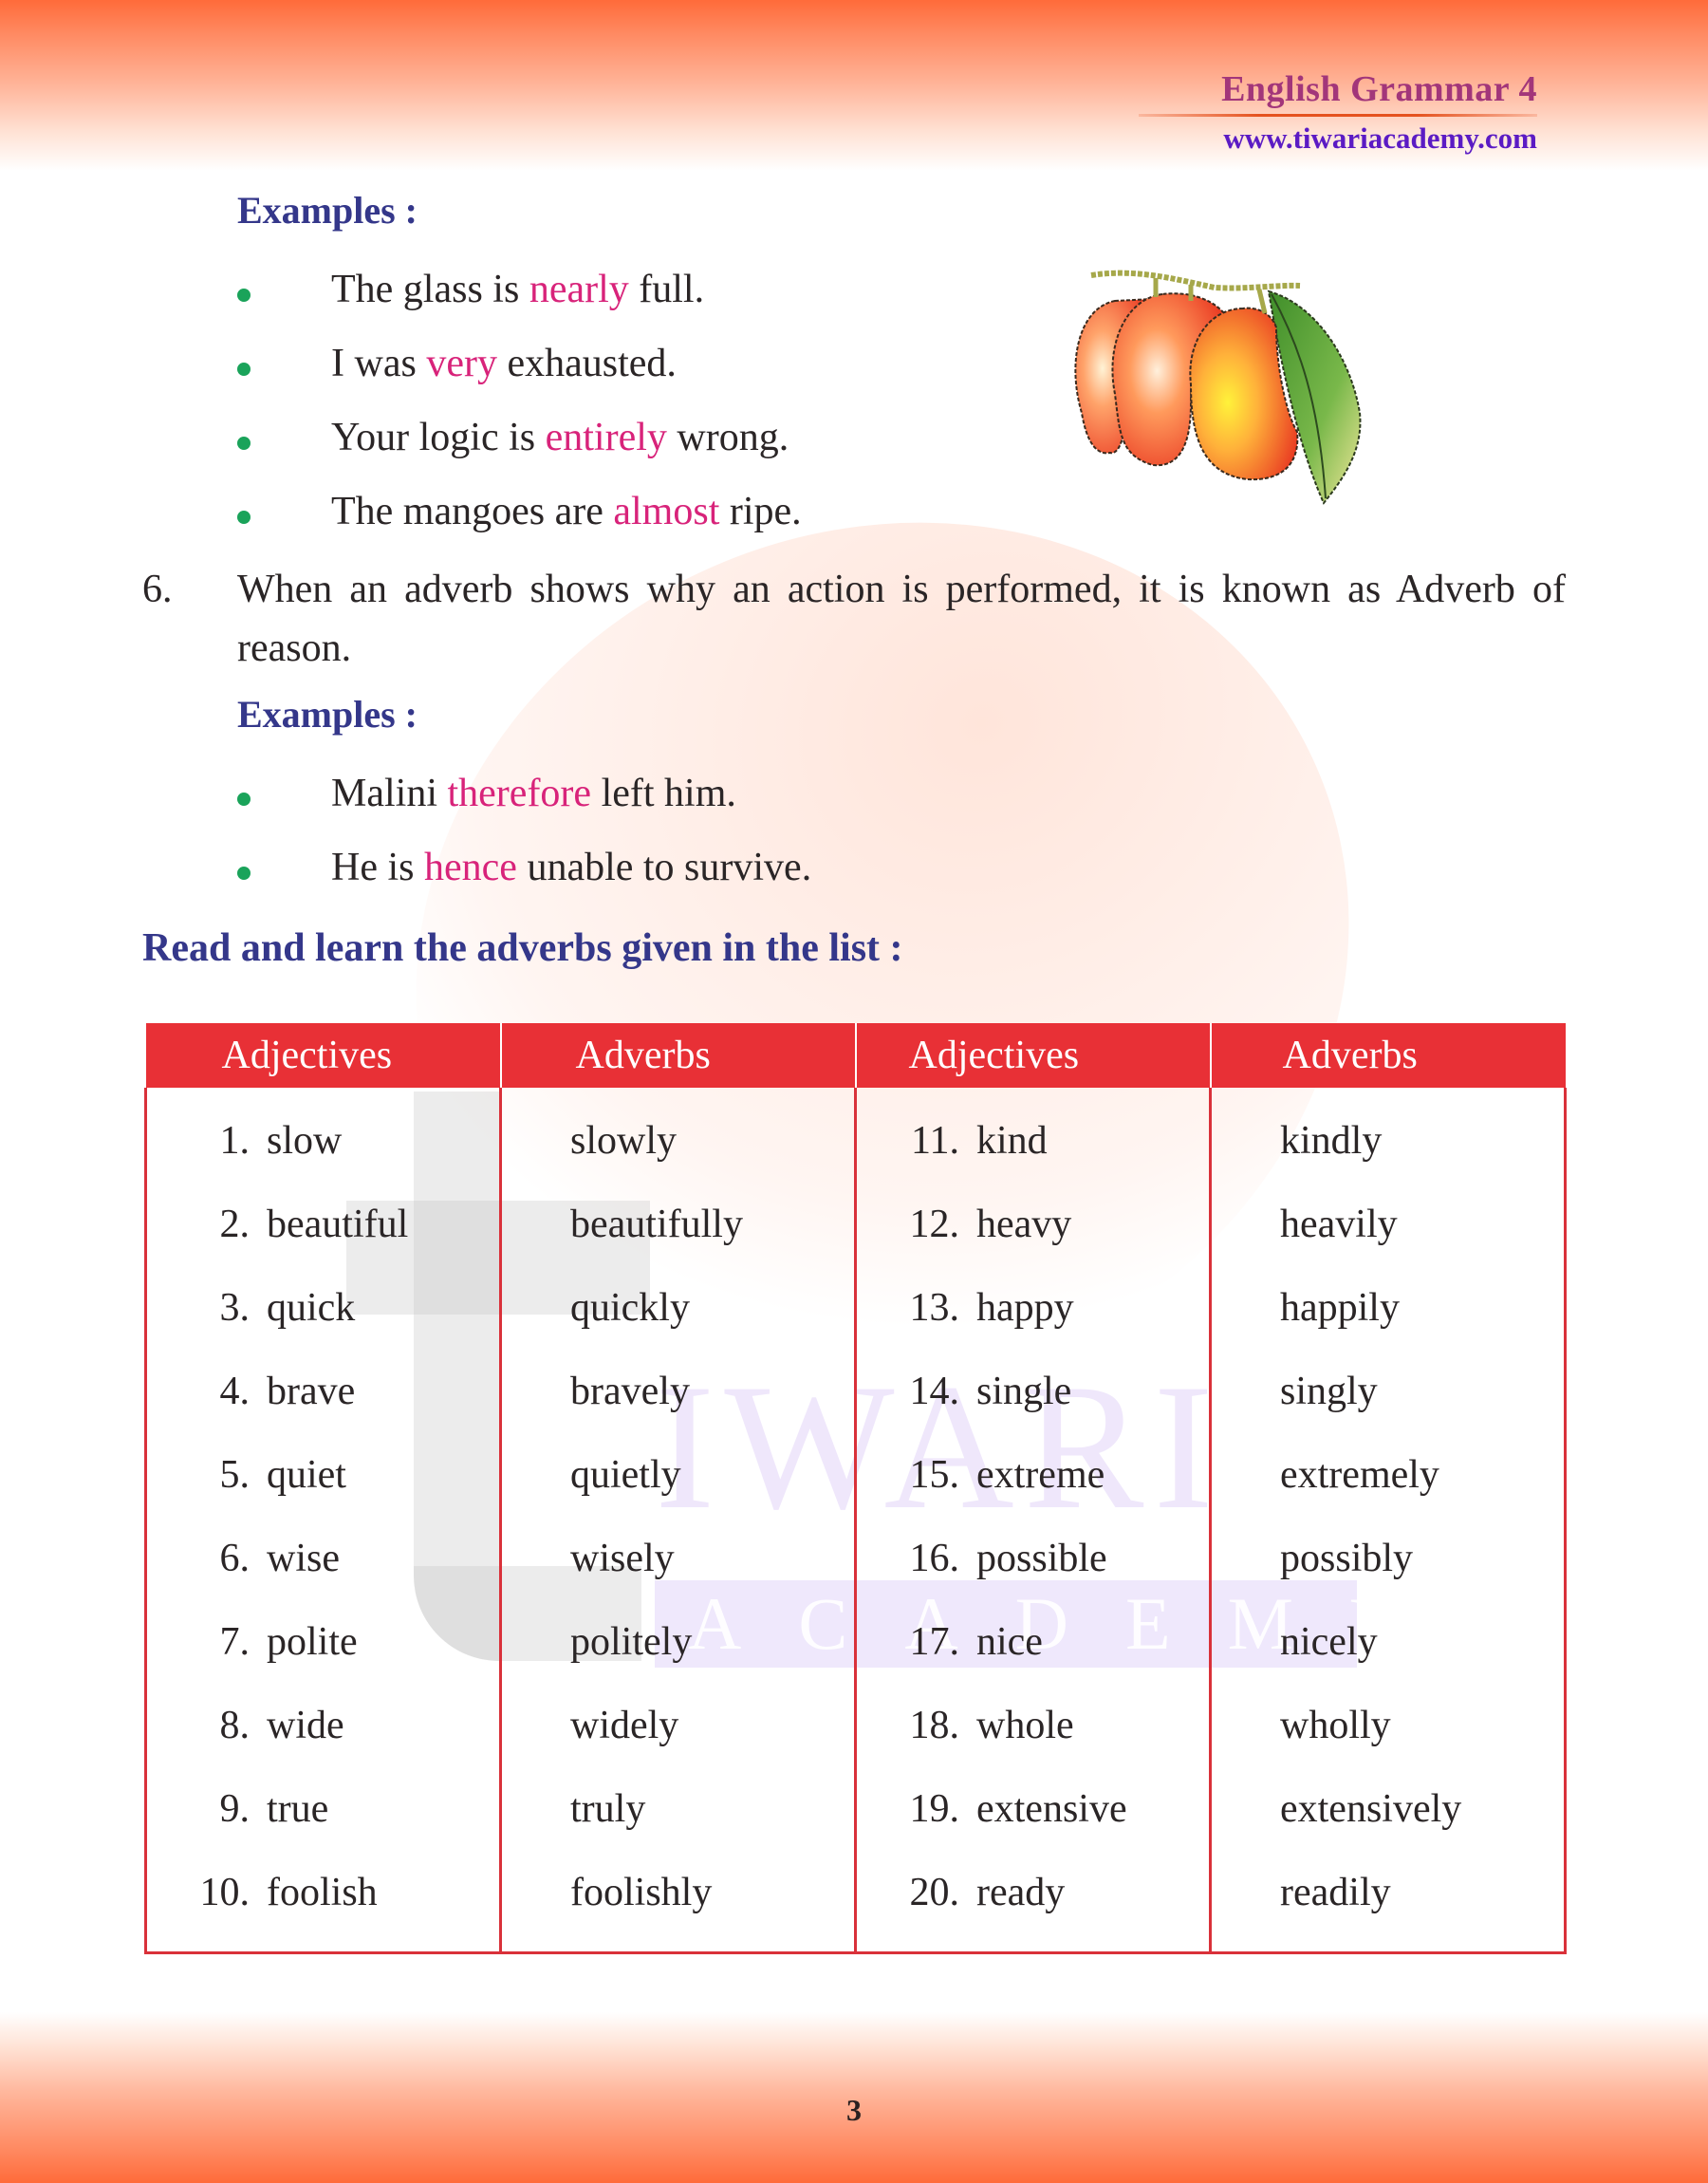  I want to click on table-row: 3. quick quickly 13. happy happily, so click(856, 1308).